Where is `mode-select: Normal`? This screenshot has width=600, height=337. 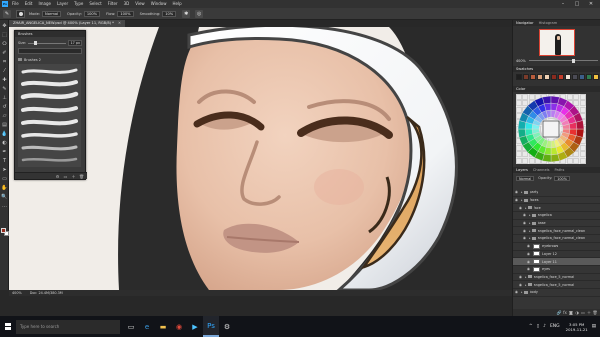 mode-select: Normal is located at coordinates (52, 13).